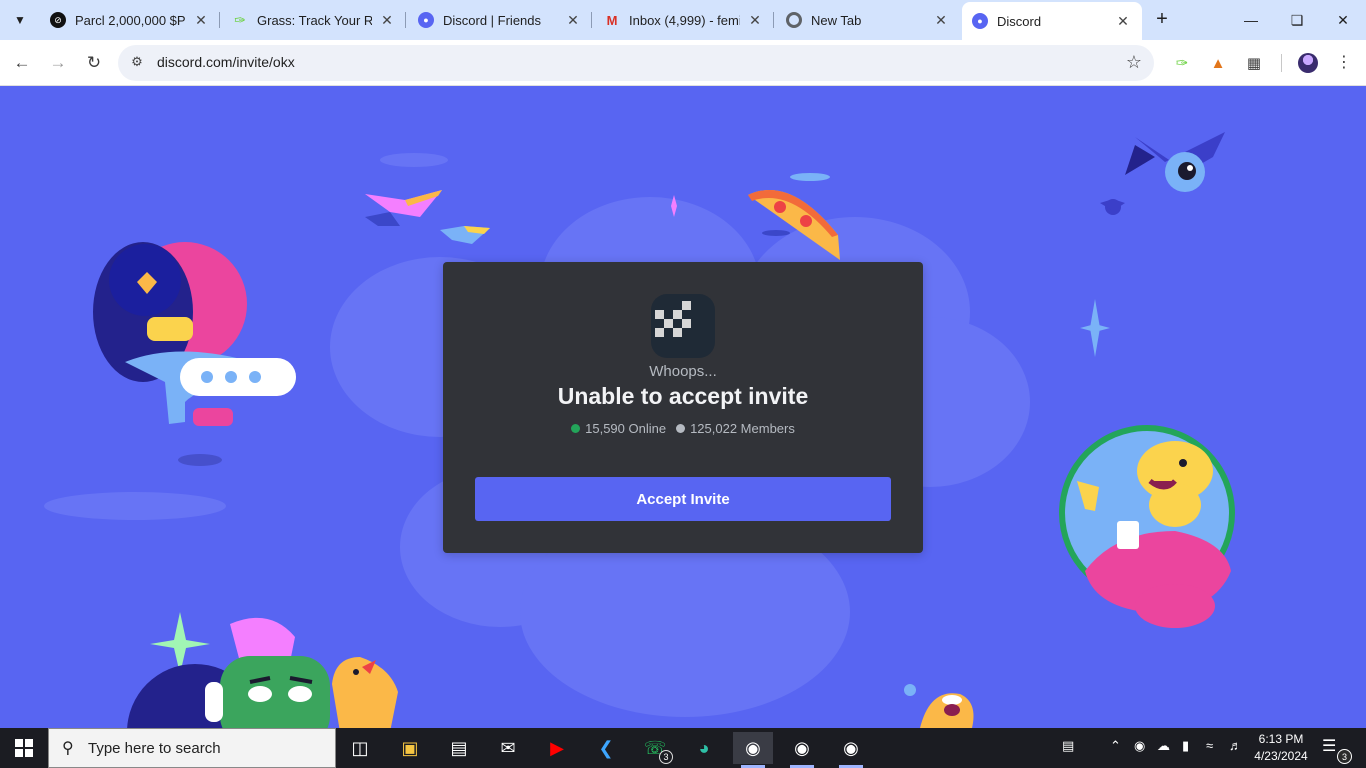  I want to click on taskbar-search-box: ⚲ Type here to search, so click(192, 748).